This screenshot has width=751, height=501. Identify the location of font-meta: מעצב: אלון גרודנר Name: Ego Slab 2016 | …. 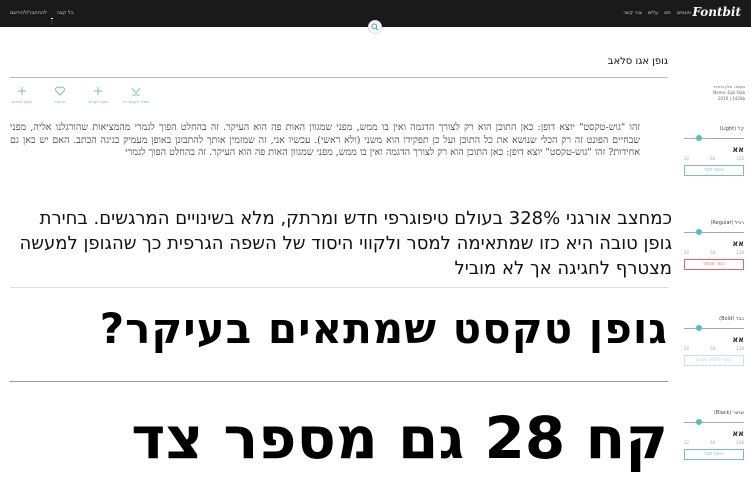
(720, 93).